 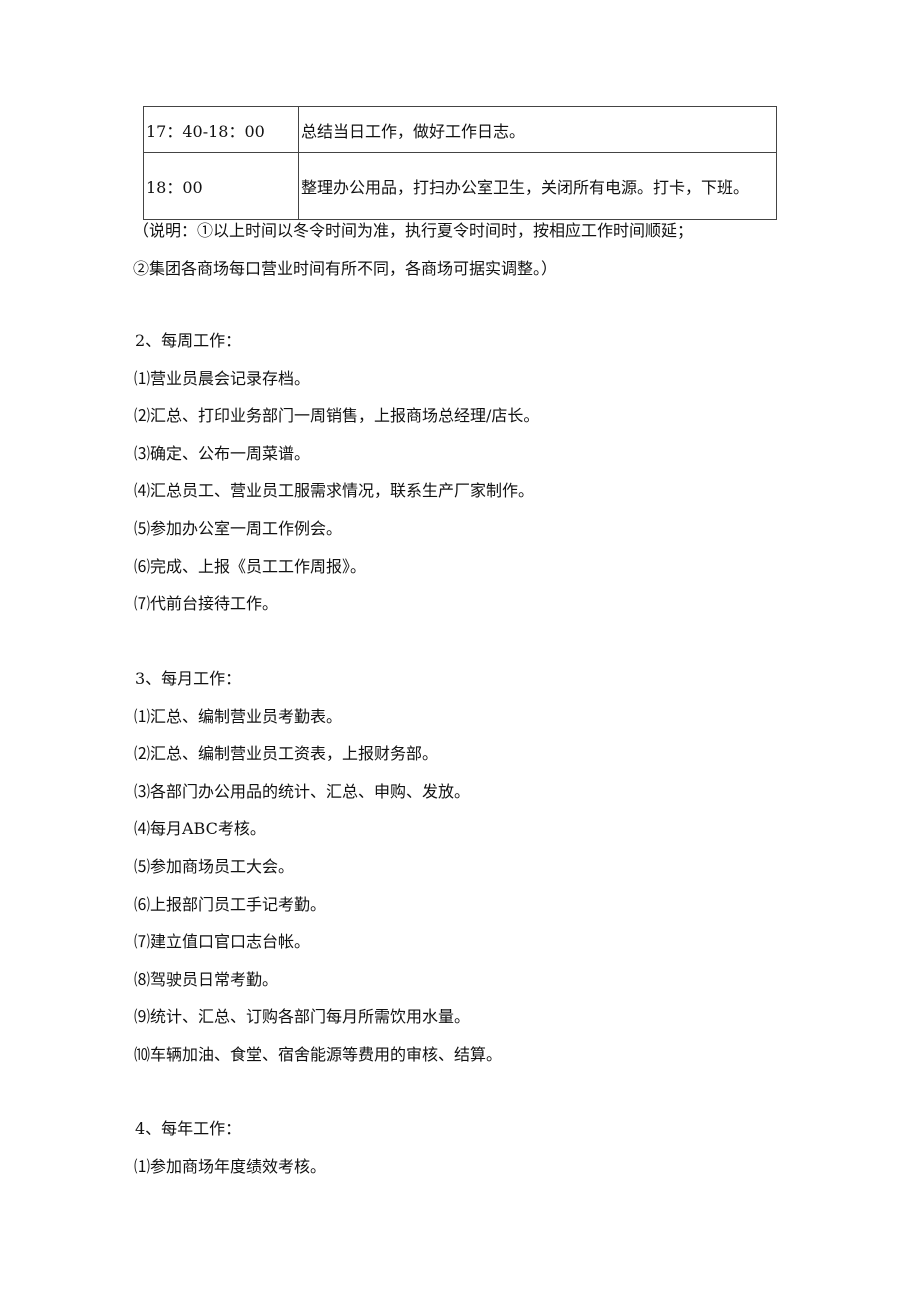 I want to click on section-heading: 3、每月工作：, so click(x=188, y=678).